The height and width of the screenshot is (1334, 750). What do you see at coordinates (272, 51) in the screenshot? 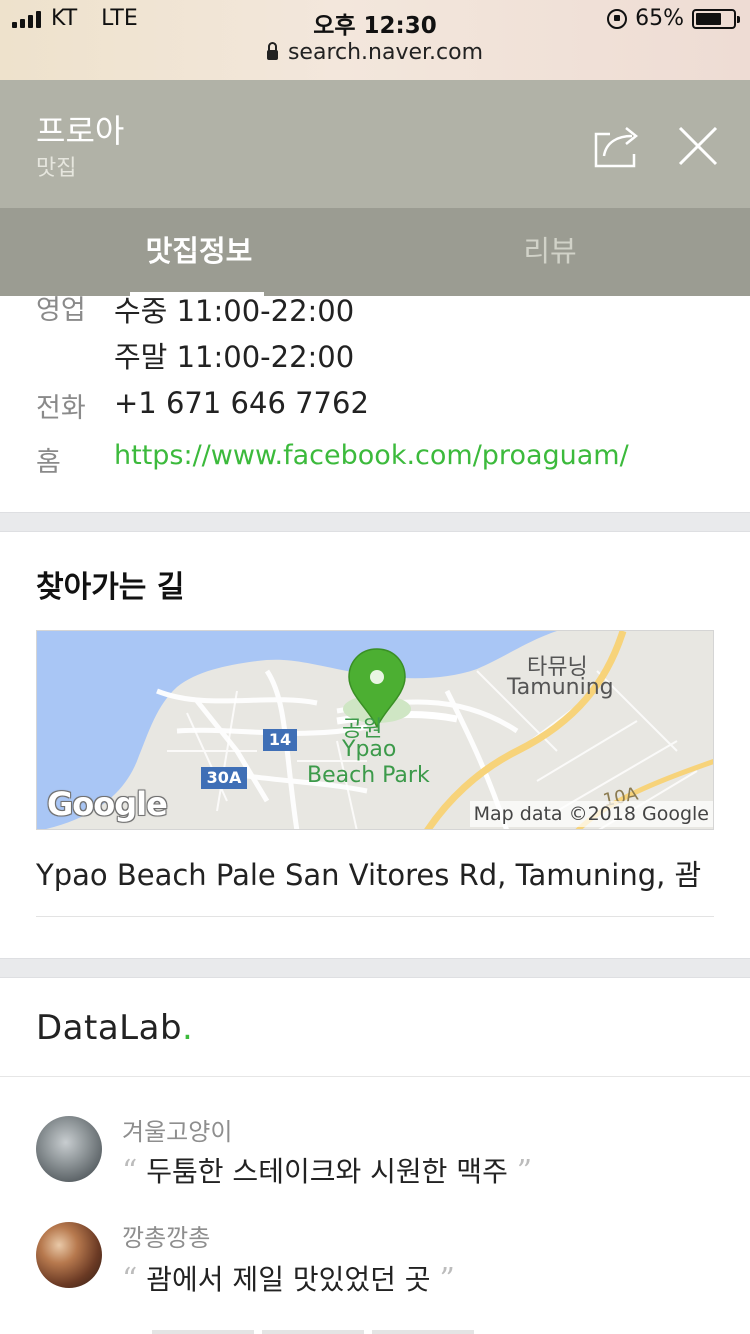
I see `lock-icon` at bounding box center [272, 51].